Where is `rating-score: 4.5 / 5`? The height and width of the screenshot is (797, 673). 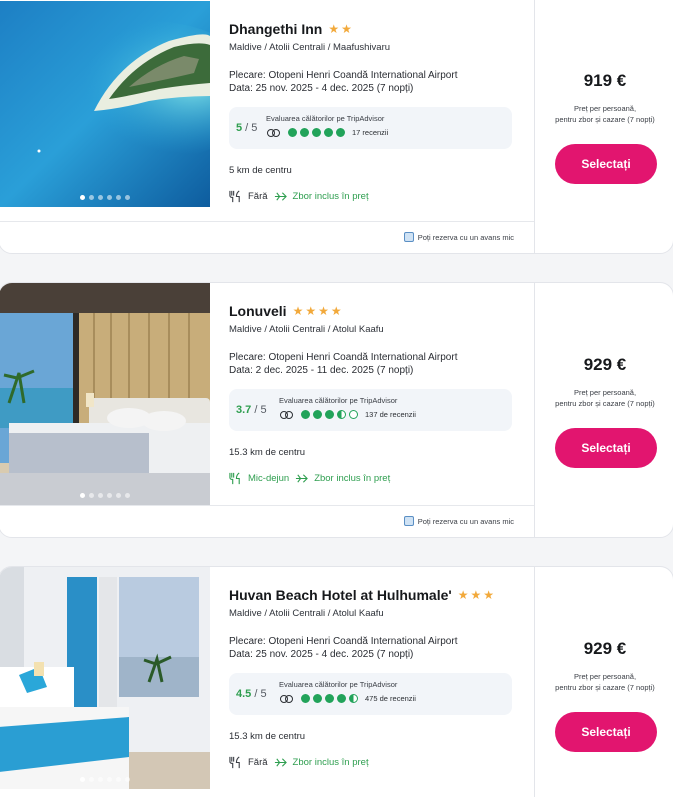
rating-score: 4.5 / 5 is located at coordinates (251, 694).